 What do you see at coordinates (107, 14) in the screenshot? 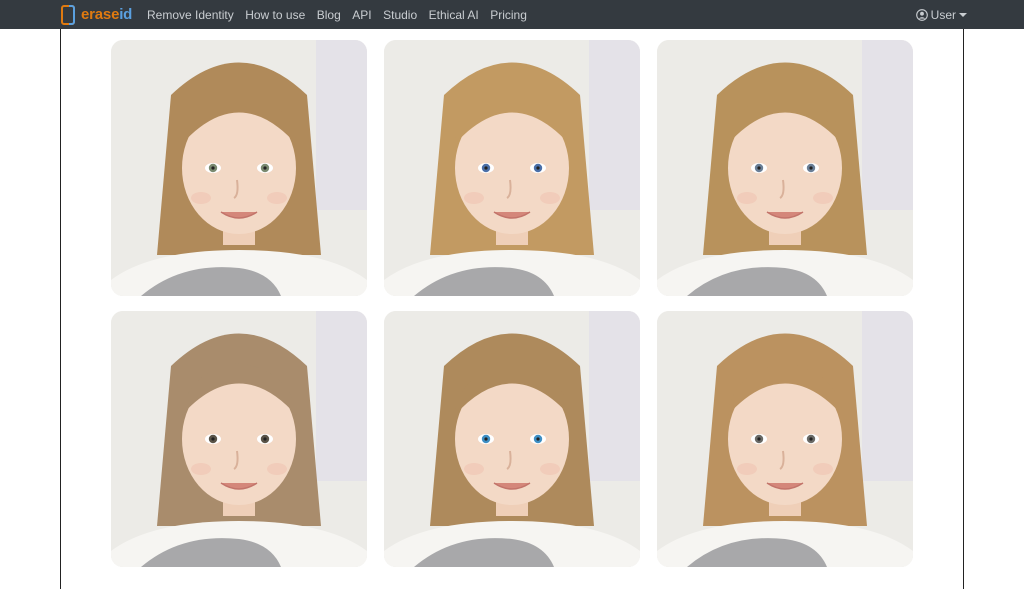
I see `brand-name: eraseid` at bounding box center [107, 14].